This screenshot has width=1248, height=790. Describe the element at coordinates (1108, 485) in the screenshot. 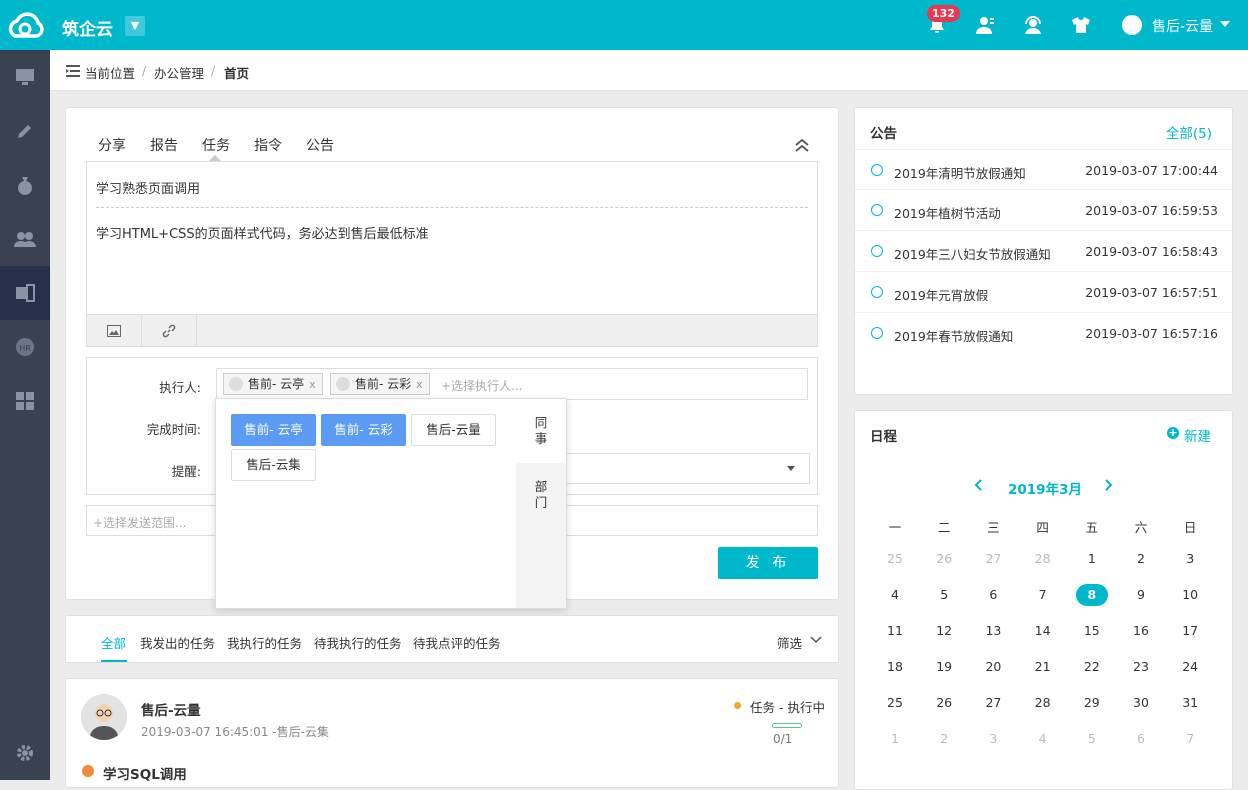

I see `next-month-icon` at that location.